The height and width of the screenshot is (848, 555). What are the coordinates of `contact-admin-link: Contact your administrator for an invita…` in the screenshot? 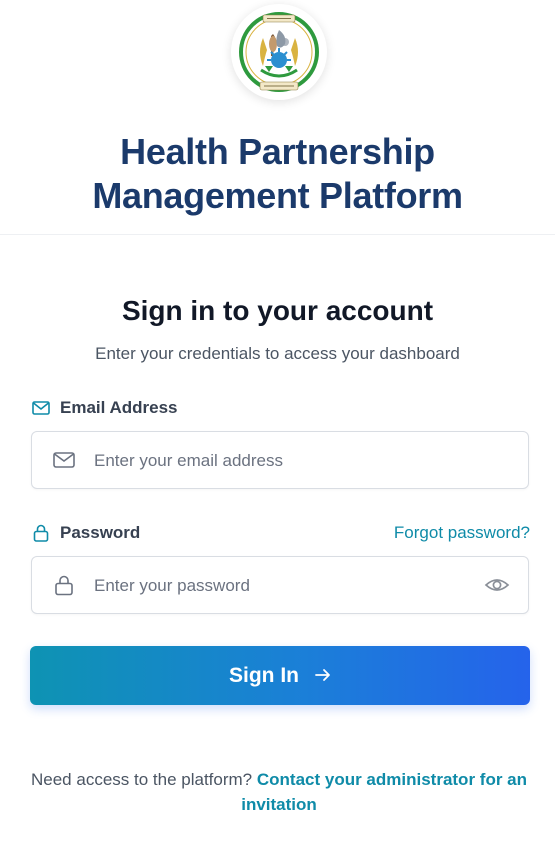 It's located at (384, 792).